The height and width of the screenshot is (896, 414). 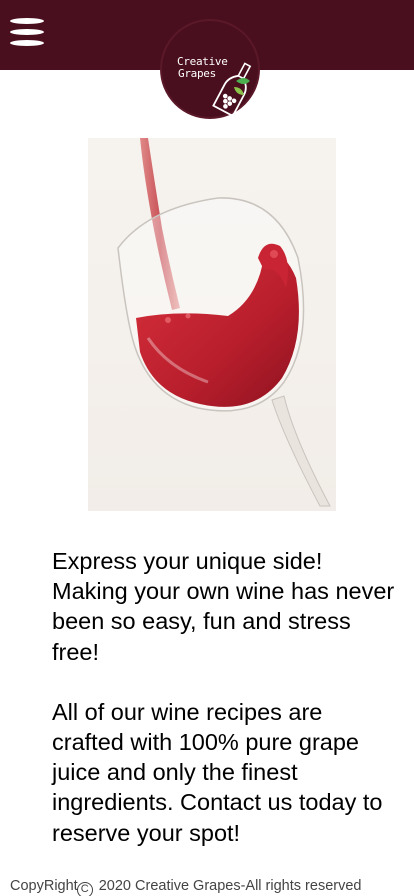 What do you see at coordinates (232, 88) in the screenshot?
I see `wine-bottle-grapes-icon` at bounding box center [232, 88].